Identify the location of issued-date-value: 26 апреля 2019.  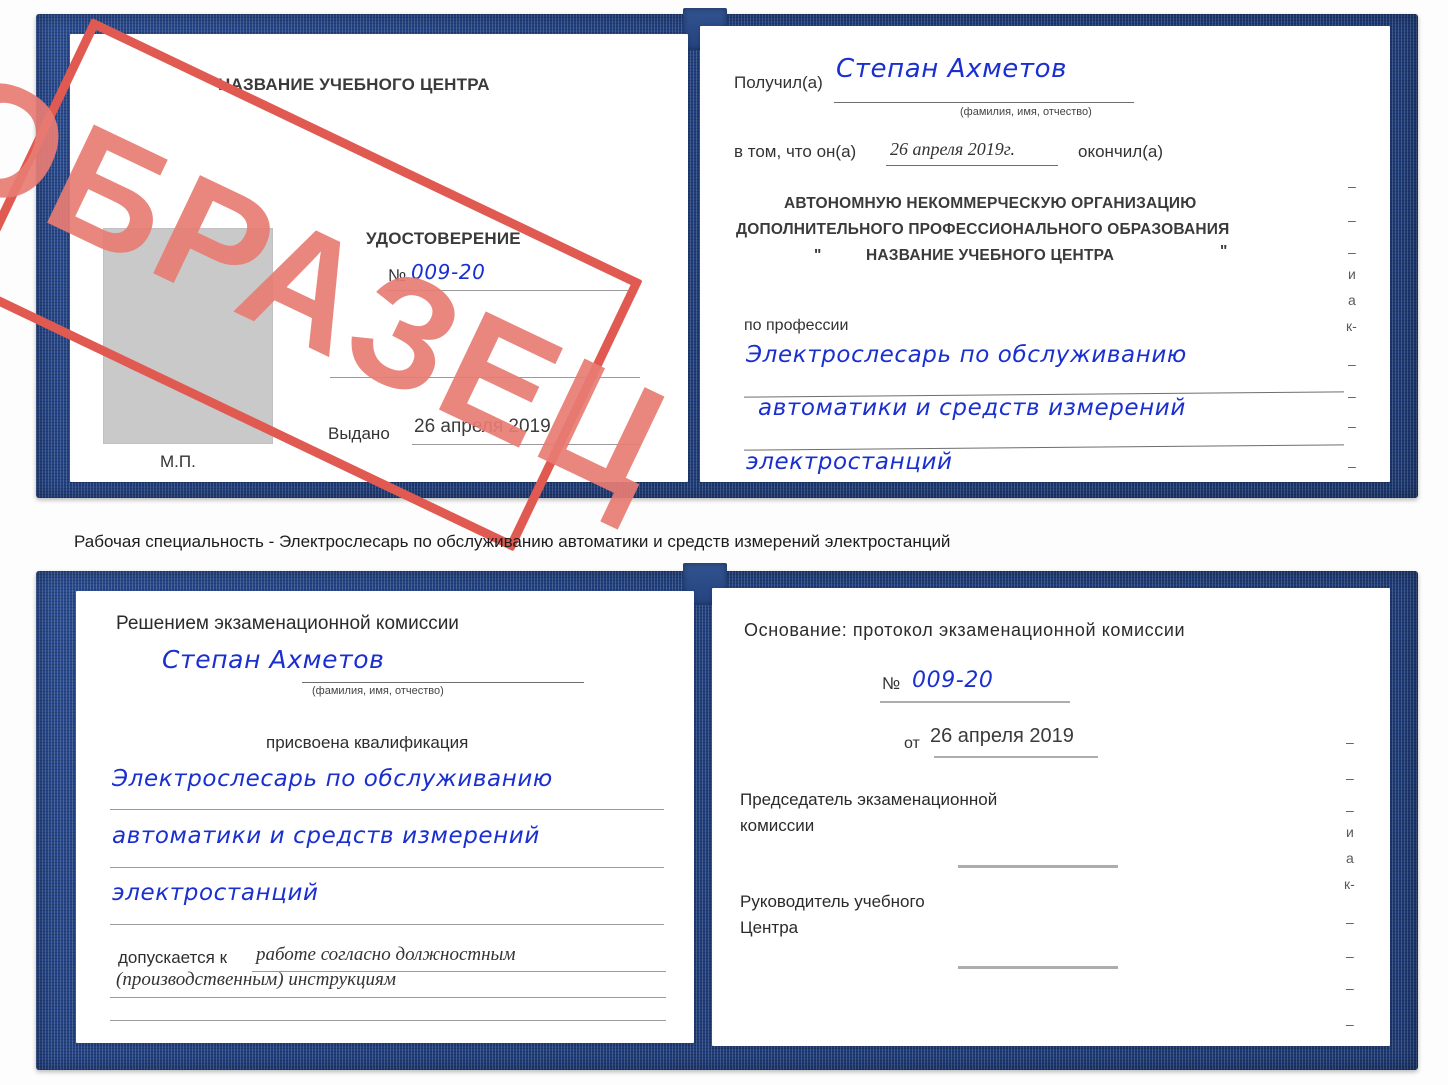
(482, 426).